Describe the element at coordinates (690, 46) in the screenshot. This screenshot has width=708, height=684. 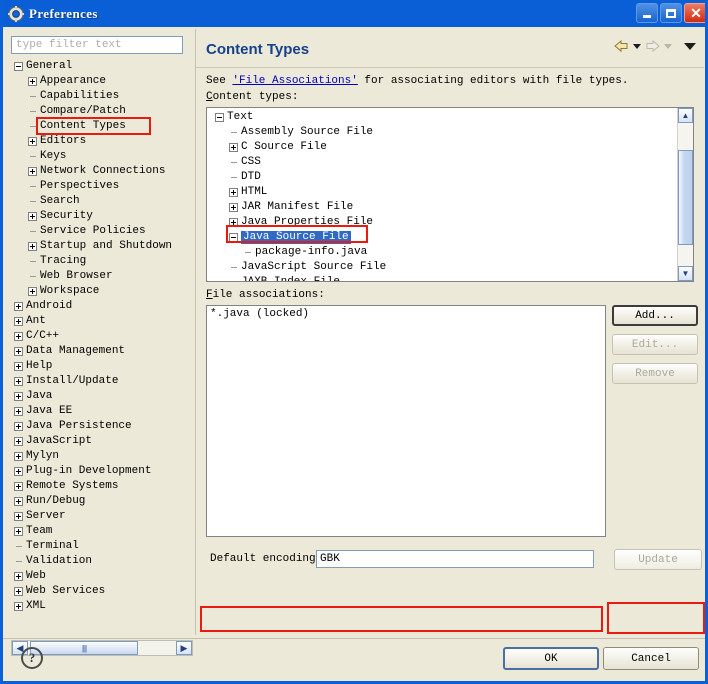
I see `view-menu-chevron-icon` at that location.